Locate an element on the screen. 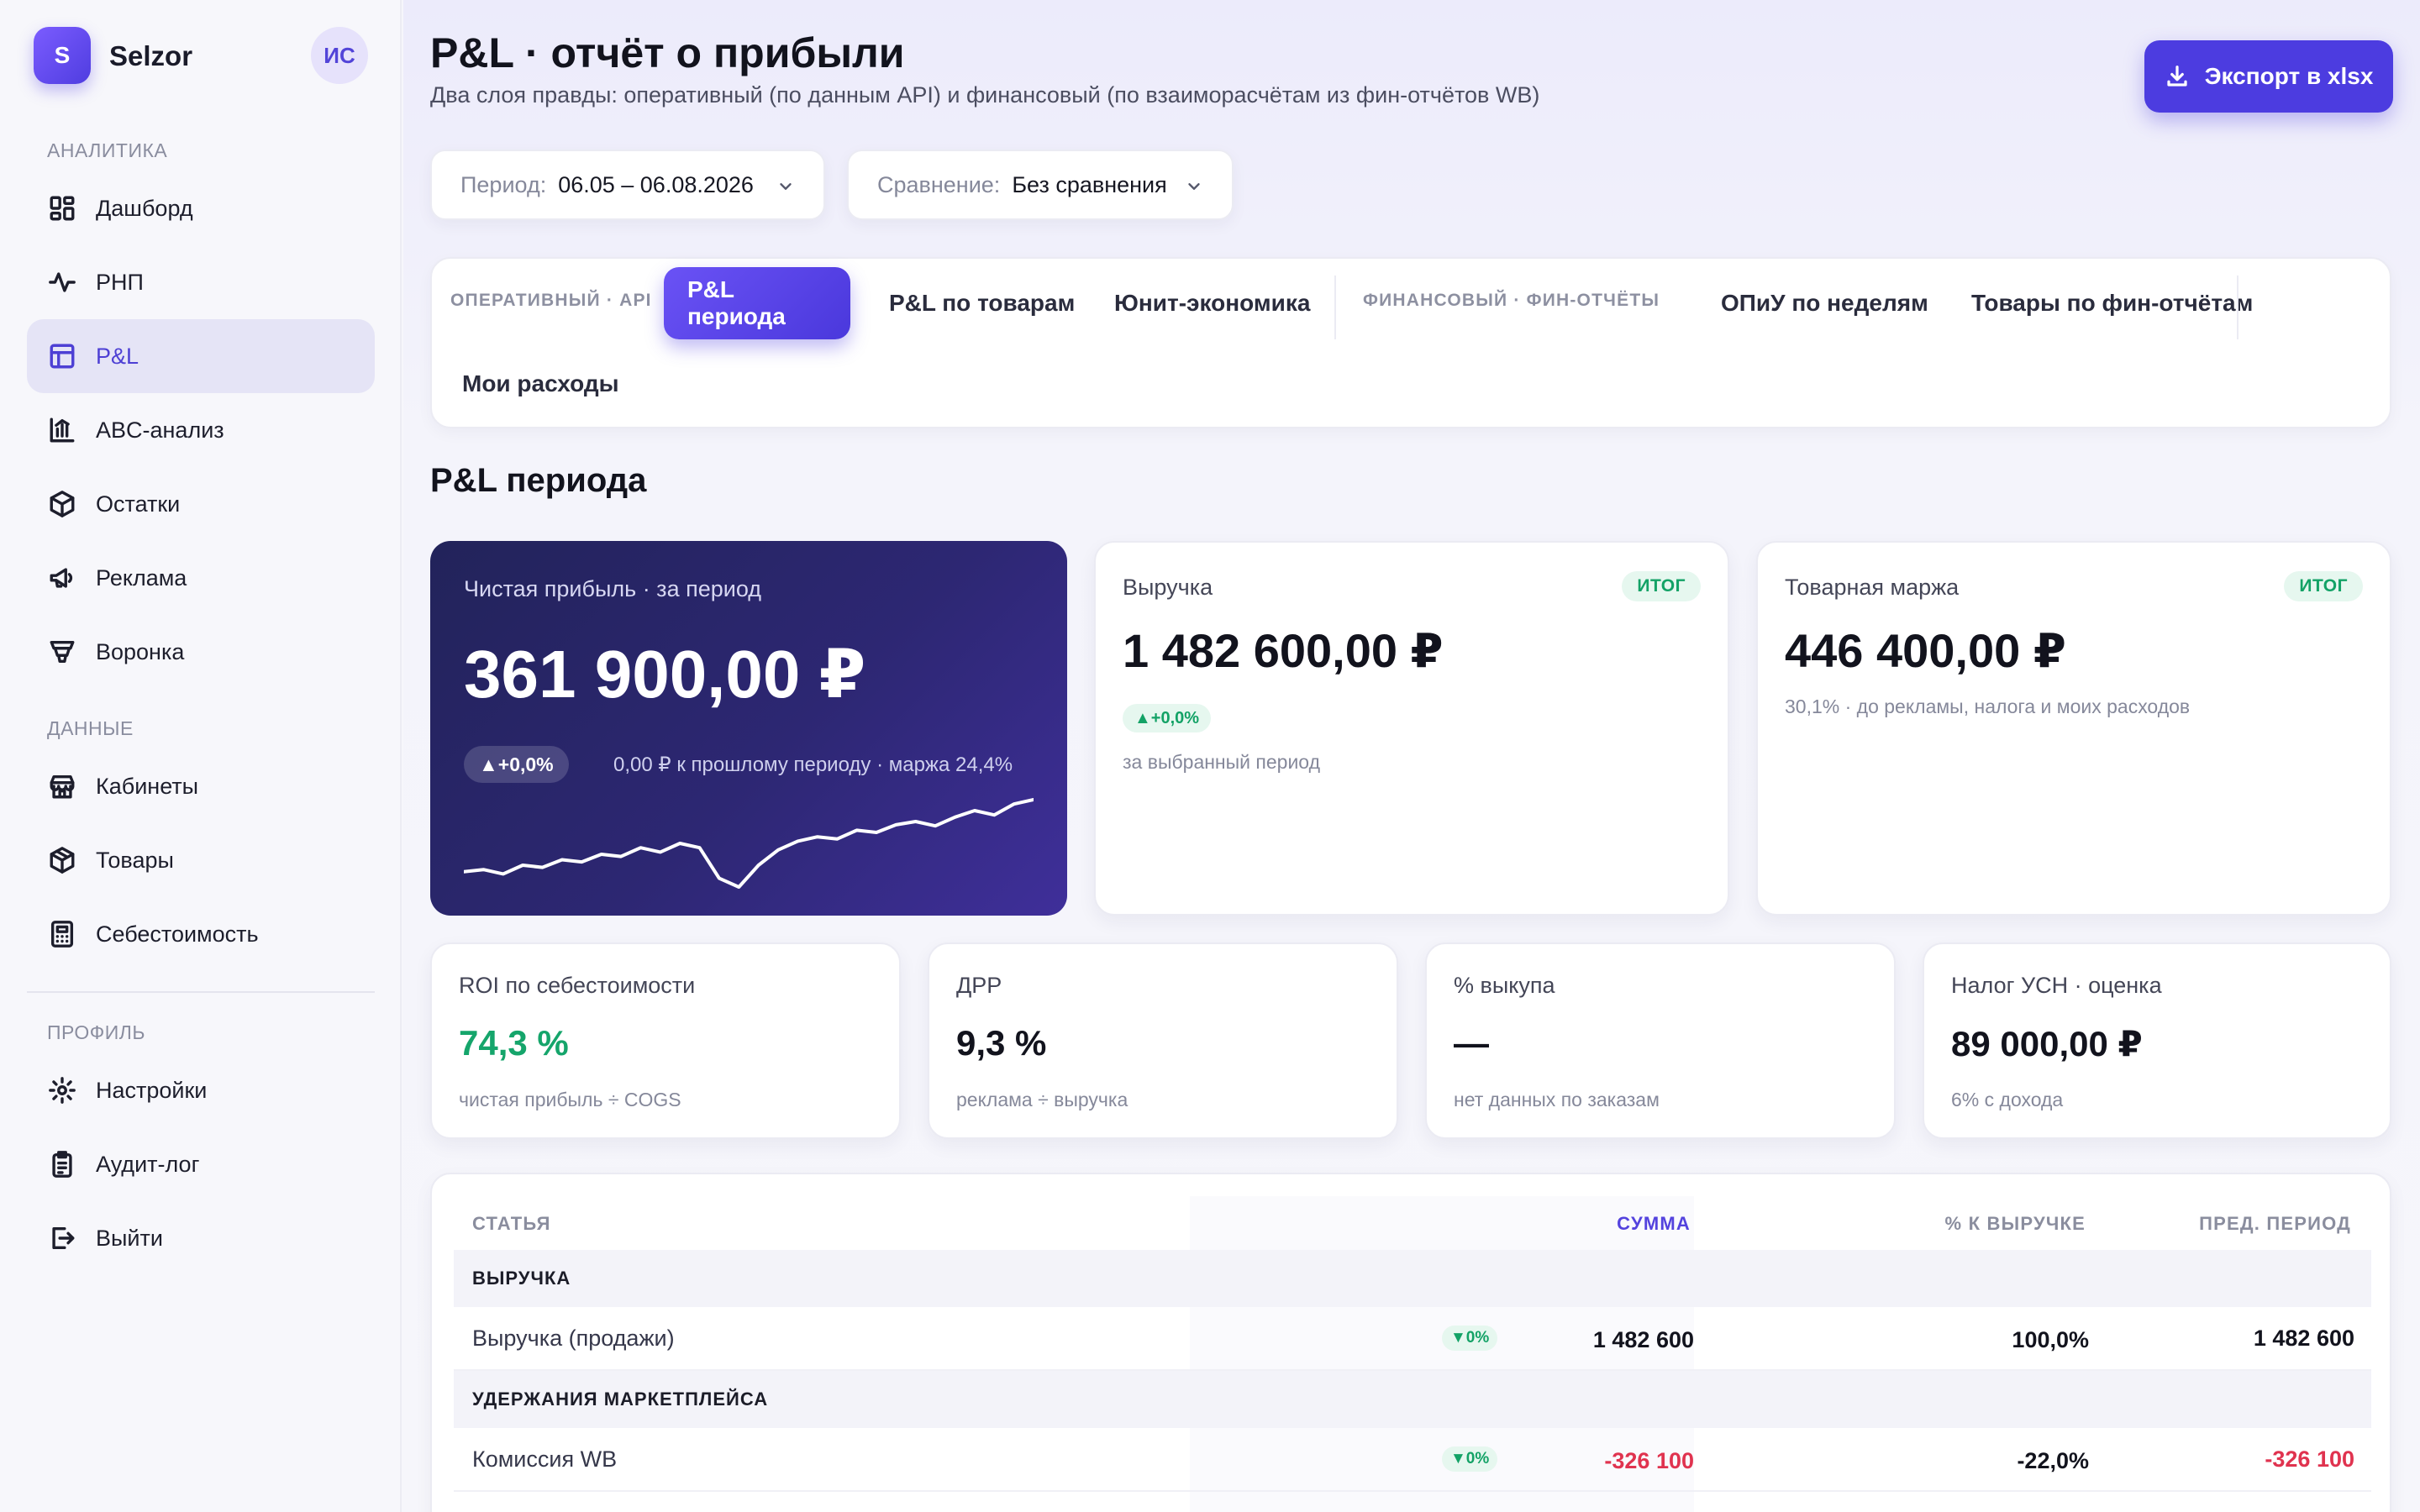  logout-icon is located at coordinates (62, 1238).